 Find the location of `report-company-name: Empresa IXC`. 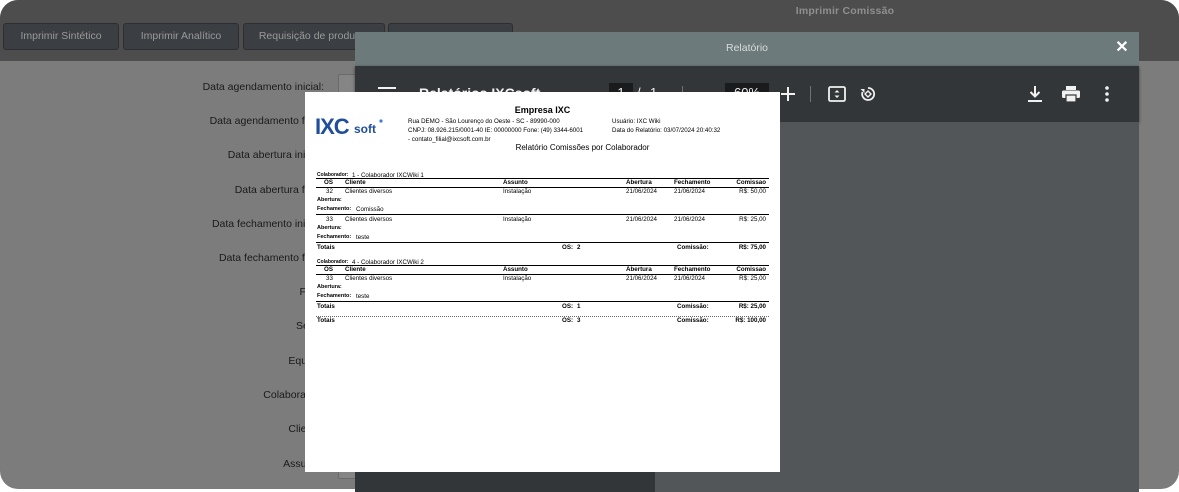

report-company-name: Empresa IXC is located at coordinates (542, 110).